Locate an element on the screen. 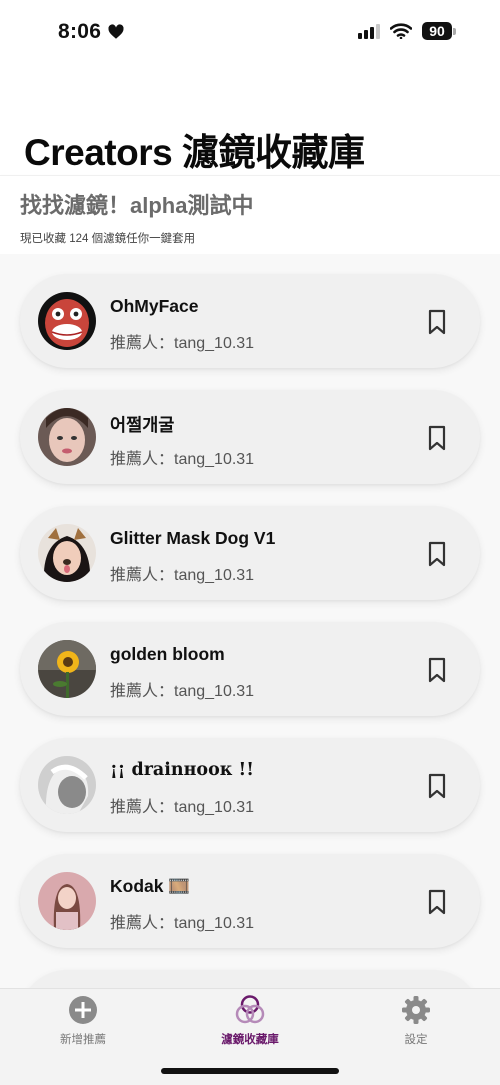 The width and height of the screenshot is (500, 1085). home-indicator is located at coordinates (250, 1071).